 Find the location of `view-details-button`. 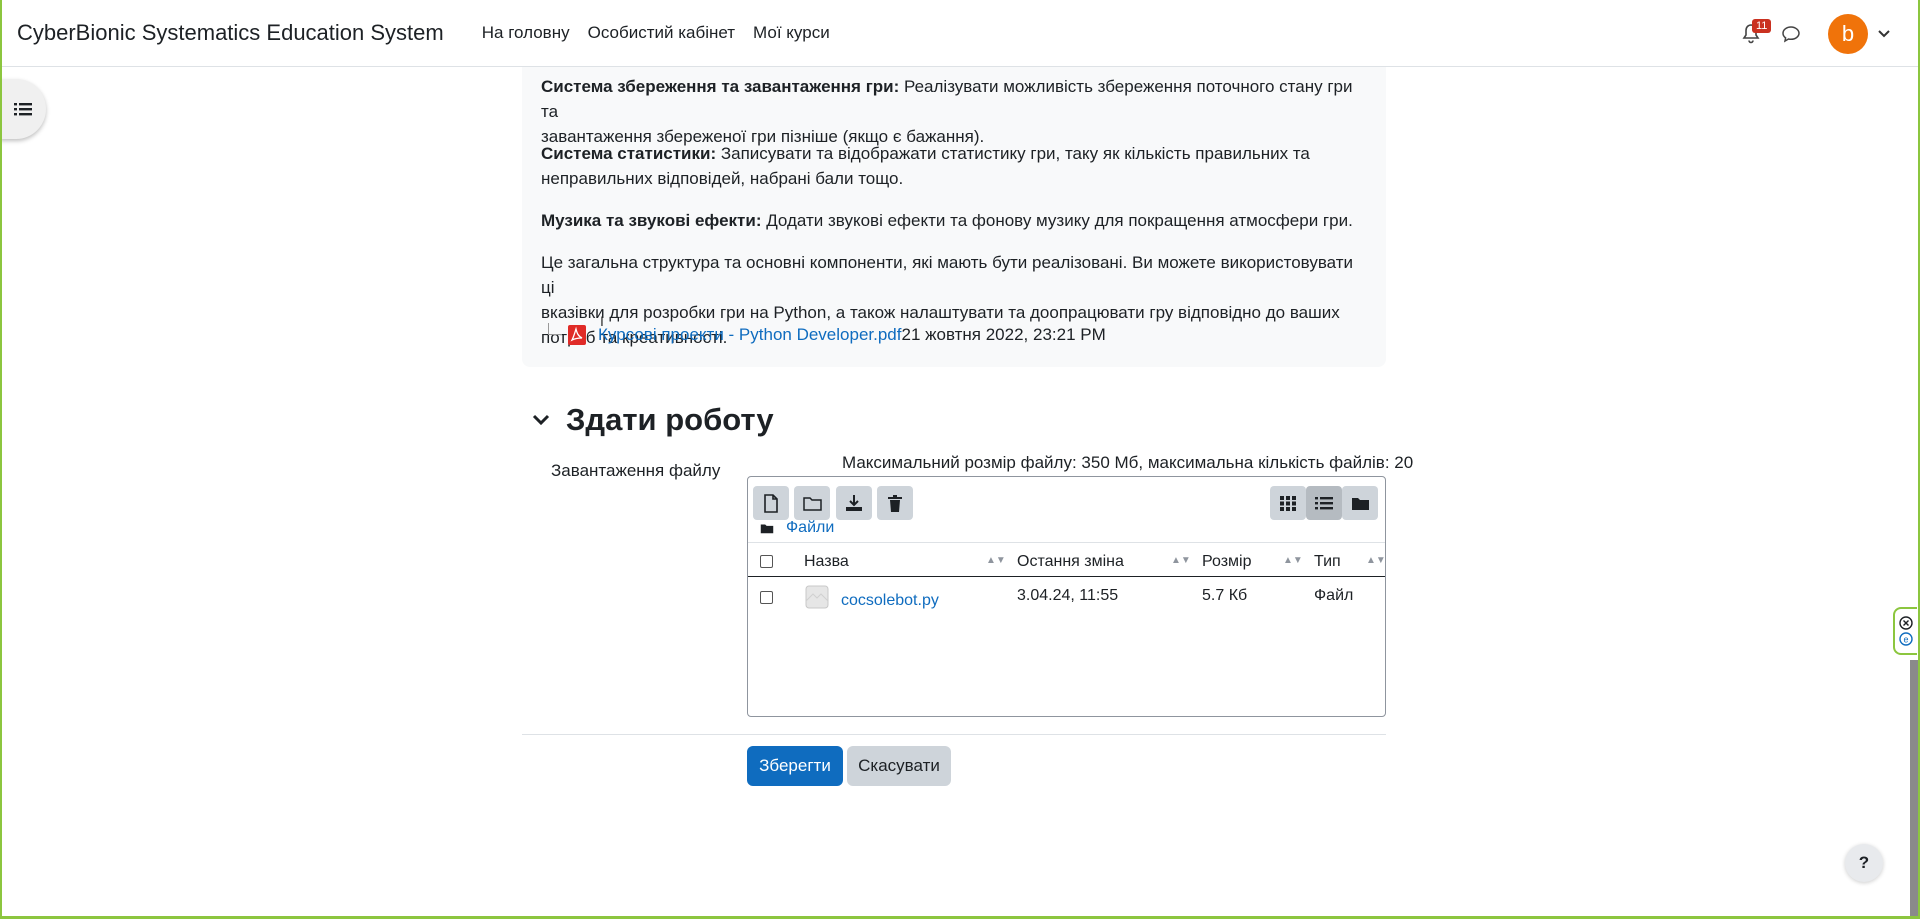

view-details-button is located at coordinates (1324, 503).